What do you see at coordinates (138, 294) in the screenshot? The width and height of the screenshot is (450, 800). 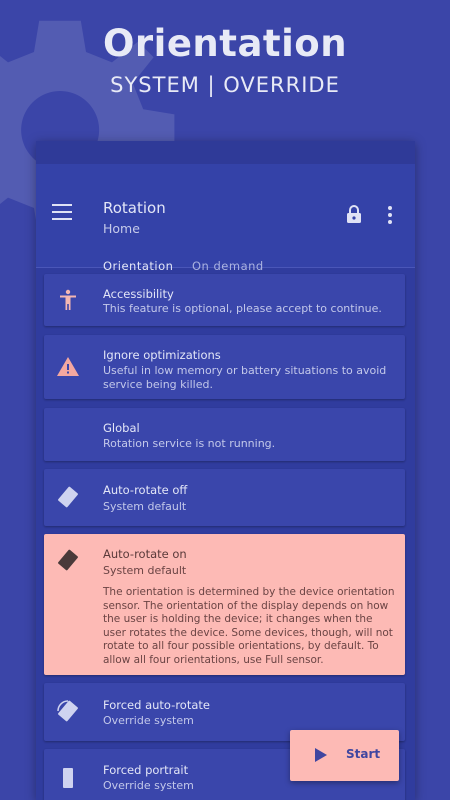 I see `item-title: Accessibility` at bounding box center [138, 294].